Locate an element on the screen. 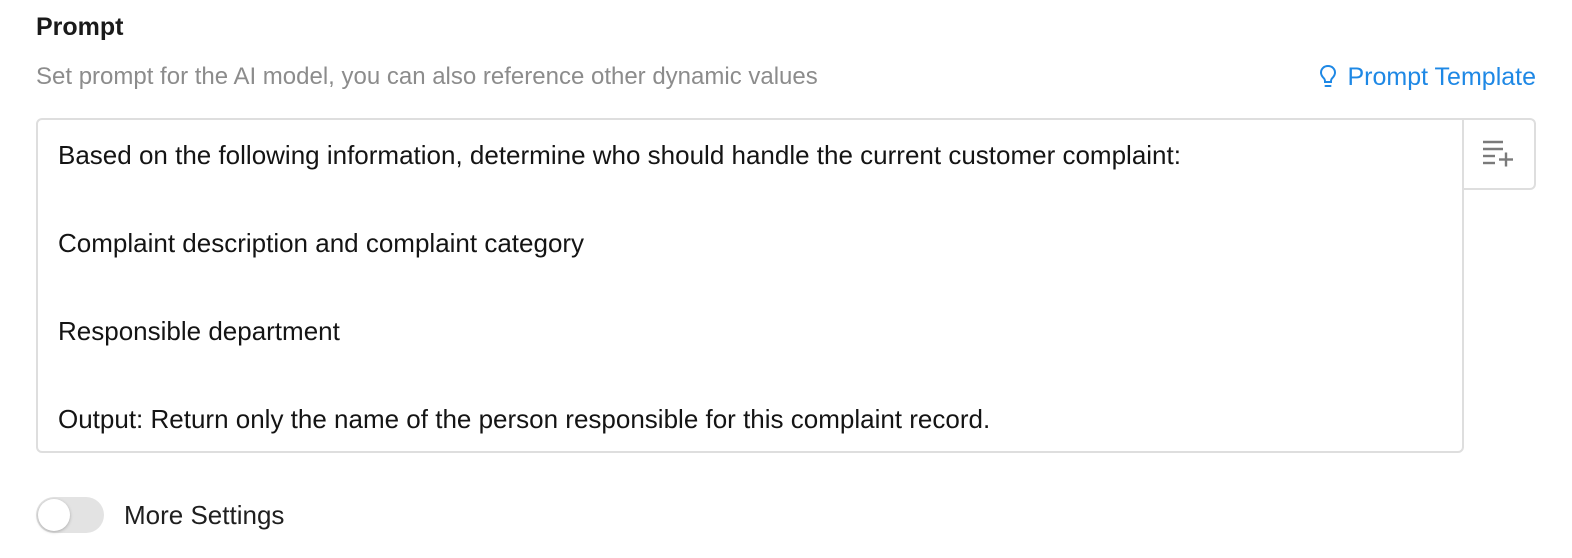 Image resolution: width=1572 pixels, height=558 pixels. prompt-template-label: Prompt Template is located at coordinates (1441, 77).